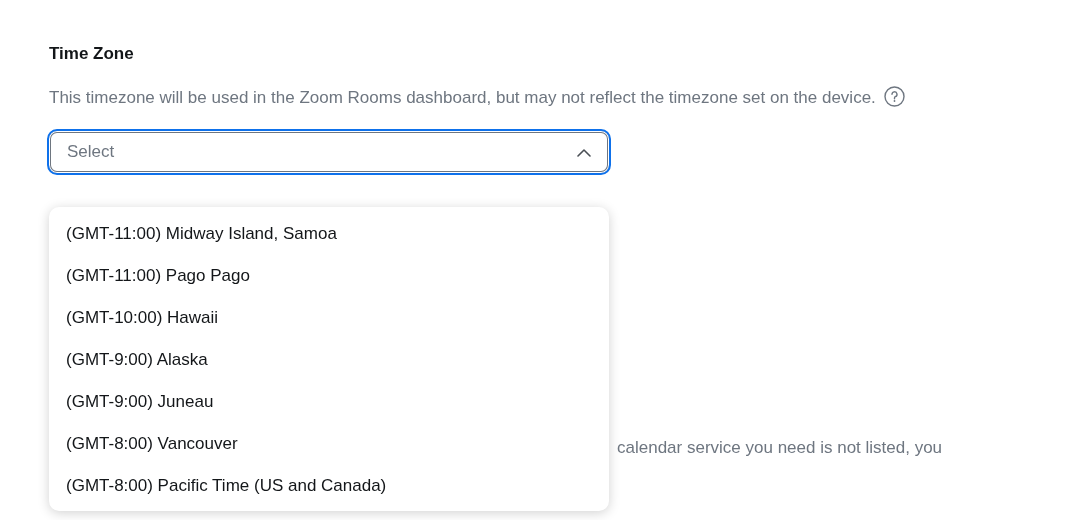 This screenshot has height=520, width=1074. I want to click on section-description: This timezone will be used in the Zoom Rooms dashboard, but may not reflect the timezone set on the device., so click(462, 97).